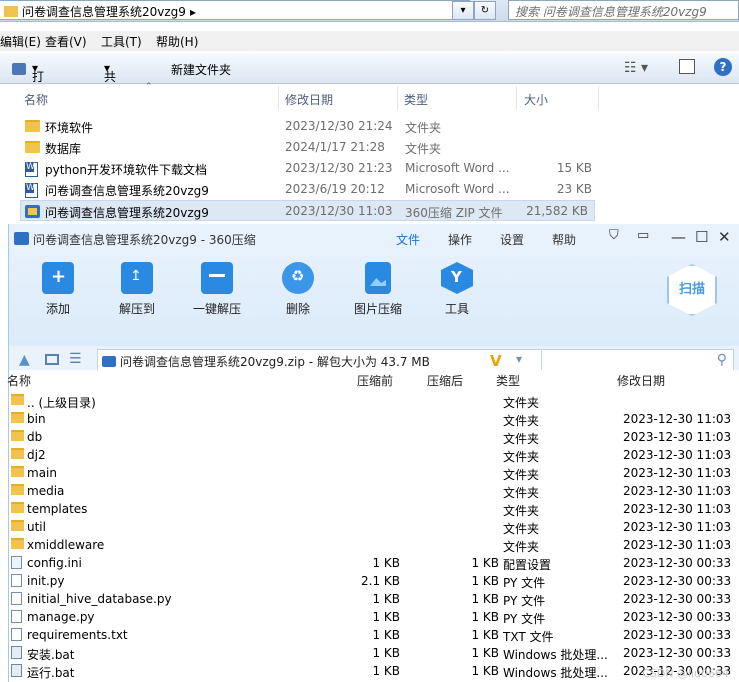  Describe the element at coordinates (463, 10) in the screenshot. I see `address-dropdown-button: ▾` at that location.